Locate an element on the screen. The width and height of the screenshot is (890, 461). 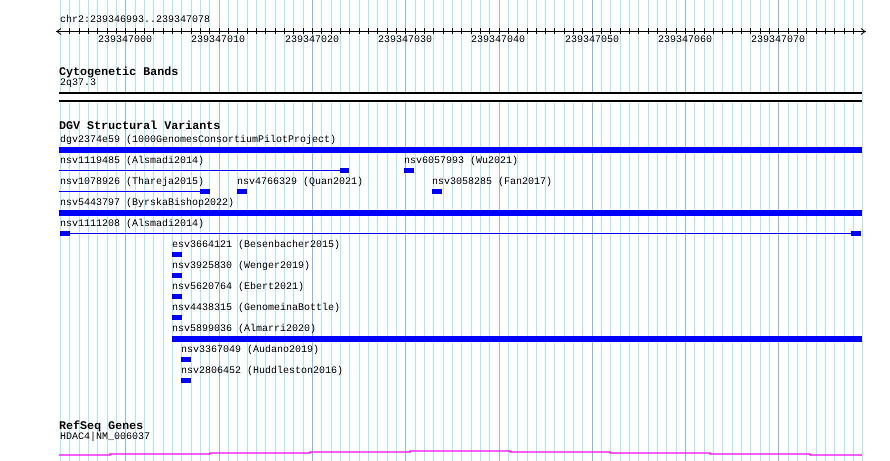
region-coordinates: chr2:239346993..239347078 is located at coordinates (135, 21).